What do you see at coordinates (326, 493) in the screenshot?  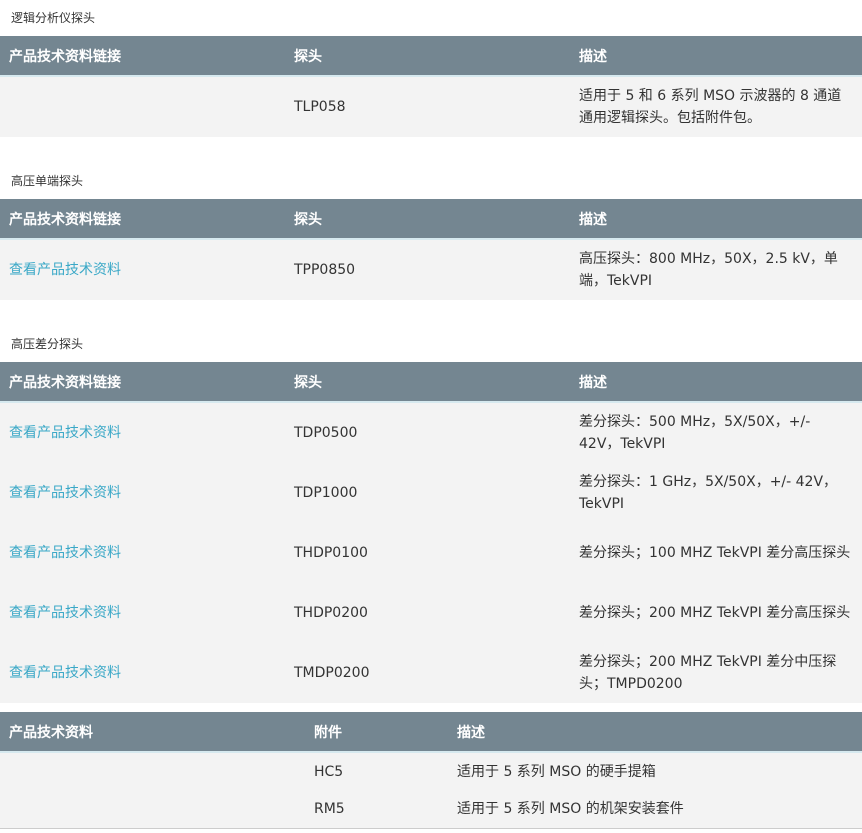 I see `probe-model-cell: TDP1000` at bounding box center [326, 493].